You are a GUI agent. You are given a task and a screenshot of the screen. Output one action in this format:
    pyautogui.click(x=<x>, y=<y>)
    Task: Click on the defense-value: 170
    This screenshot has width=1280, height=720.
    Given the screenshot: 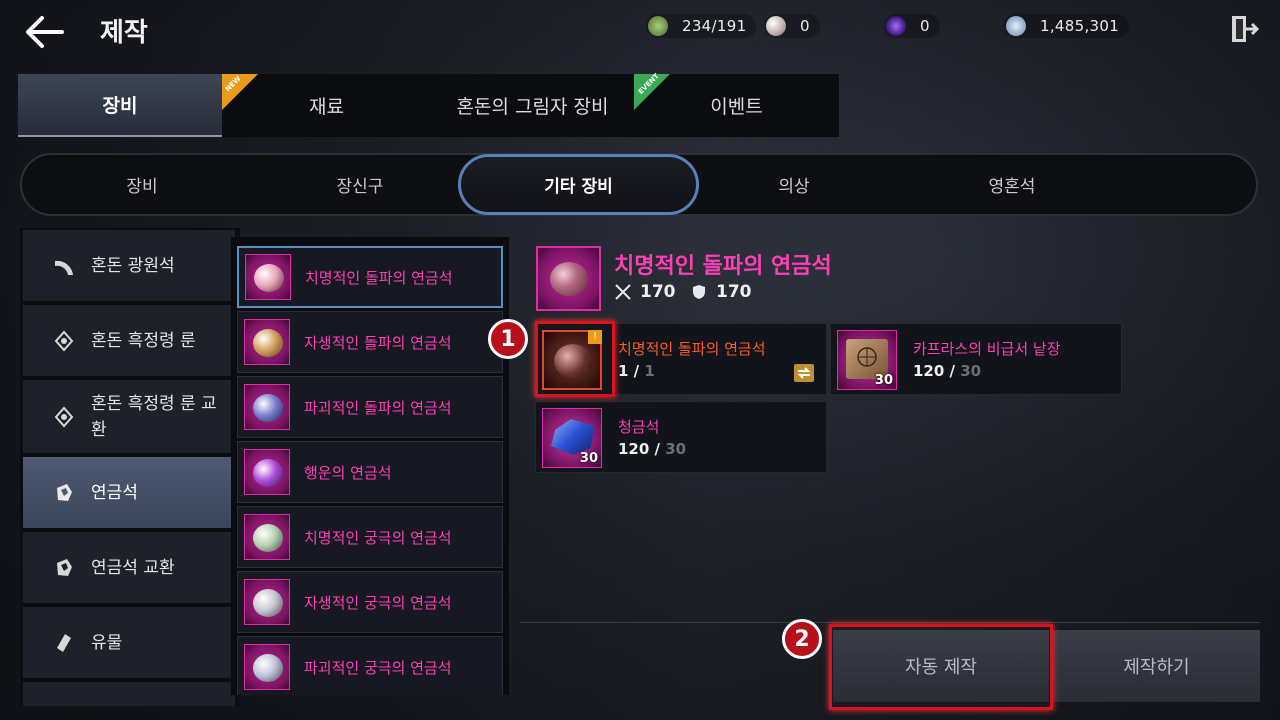 What is the action you would take?
    pyautogui.click(x=734, y=292)
    